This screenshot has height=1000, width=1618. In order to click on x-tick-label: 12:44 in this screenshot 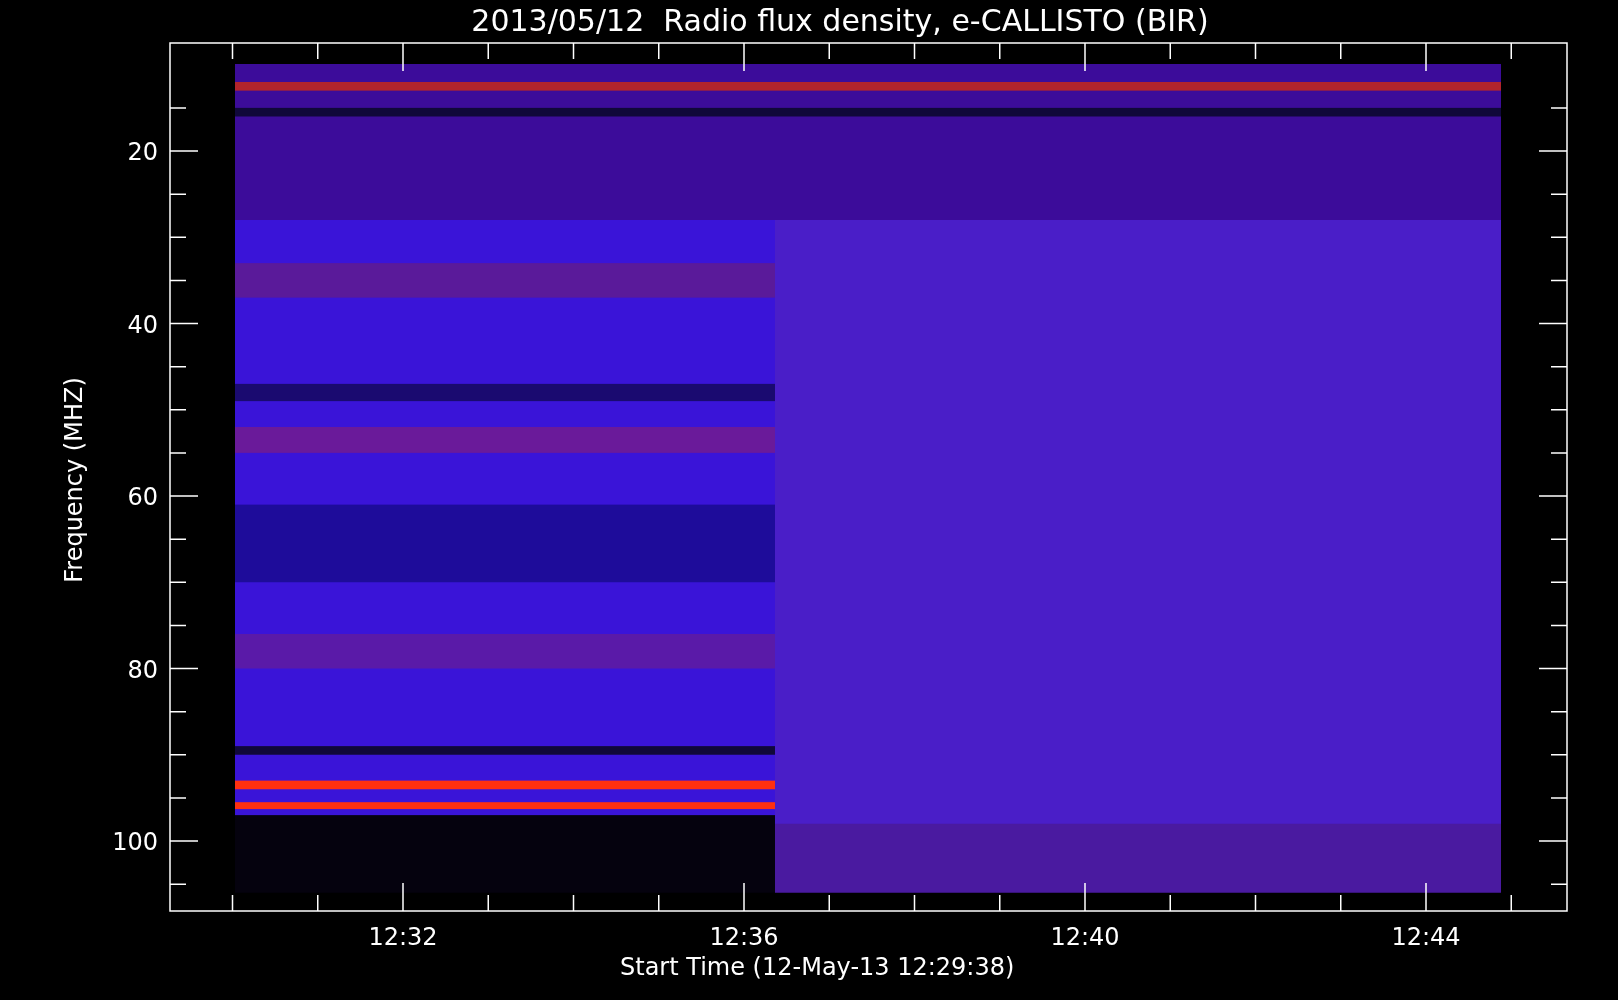, I will do `click(1426, 937)`.